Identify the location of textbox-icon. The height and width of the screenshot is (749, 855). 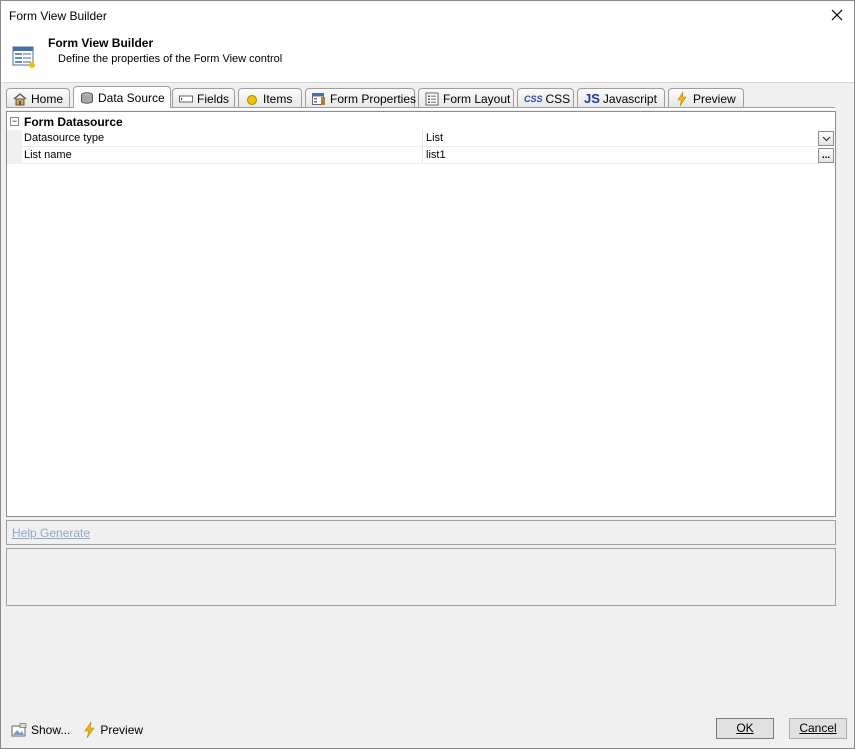
(186, 99).